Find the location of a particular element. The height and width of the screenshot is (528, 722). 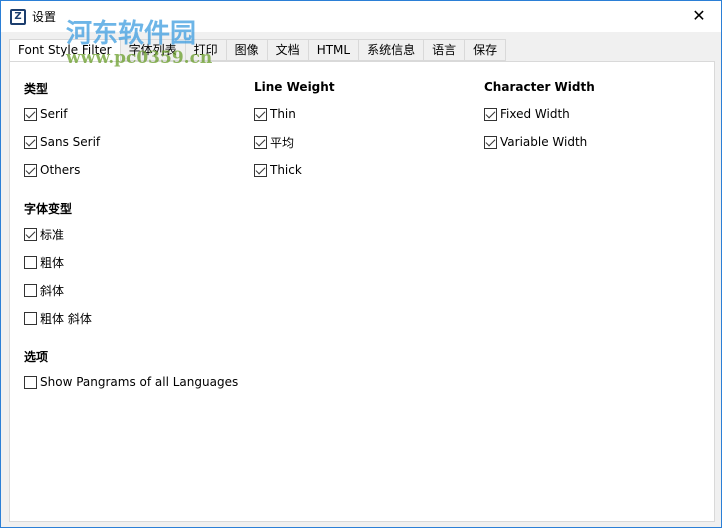

checkbox-variant-2: 斜体 is located at coordinates (58, 290).